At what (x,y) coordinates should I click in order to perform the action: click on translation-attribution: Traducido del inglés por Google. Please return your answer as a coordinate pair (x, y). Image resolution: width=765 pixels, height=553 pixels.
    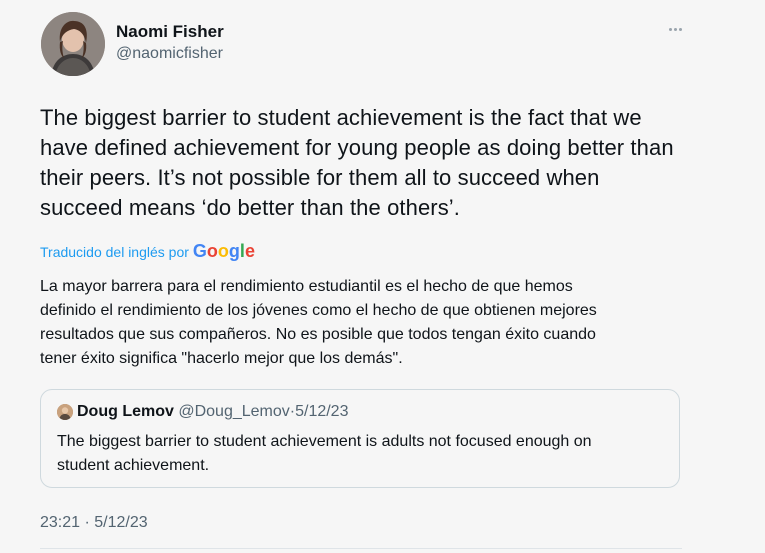
    Looking at the image, I should click on (147, 251).